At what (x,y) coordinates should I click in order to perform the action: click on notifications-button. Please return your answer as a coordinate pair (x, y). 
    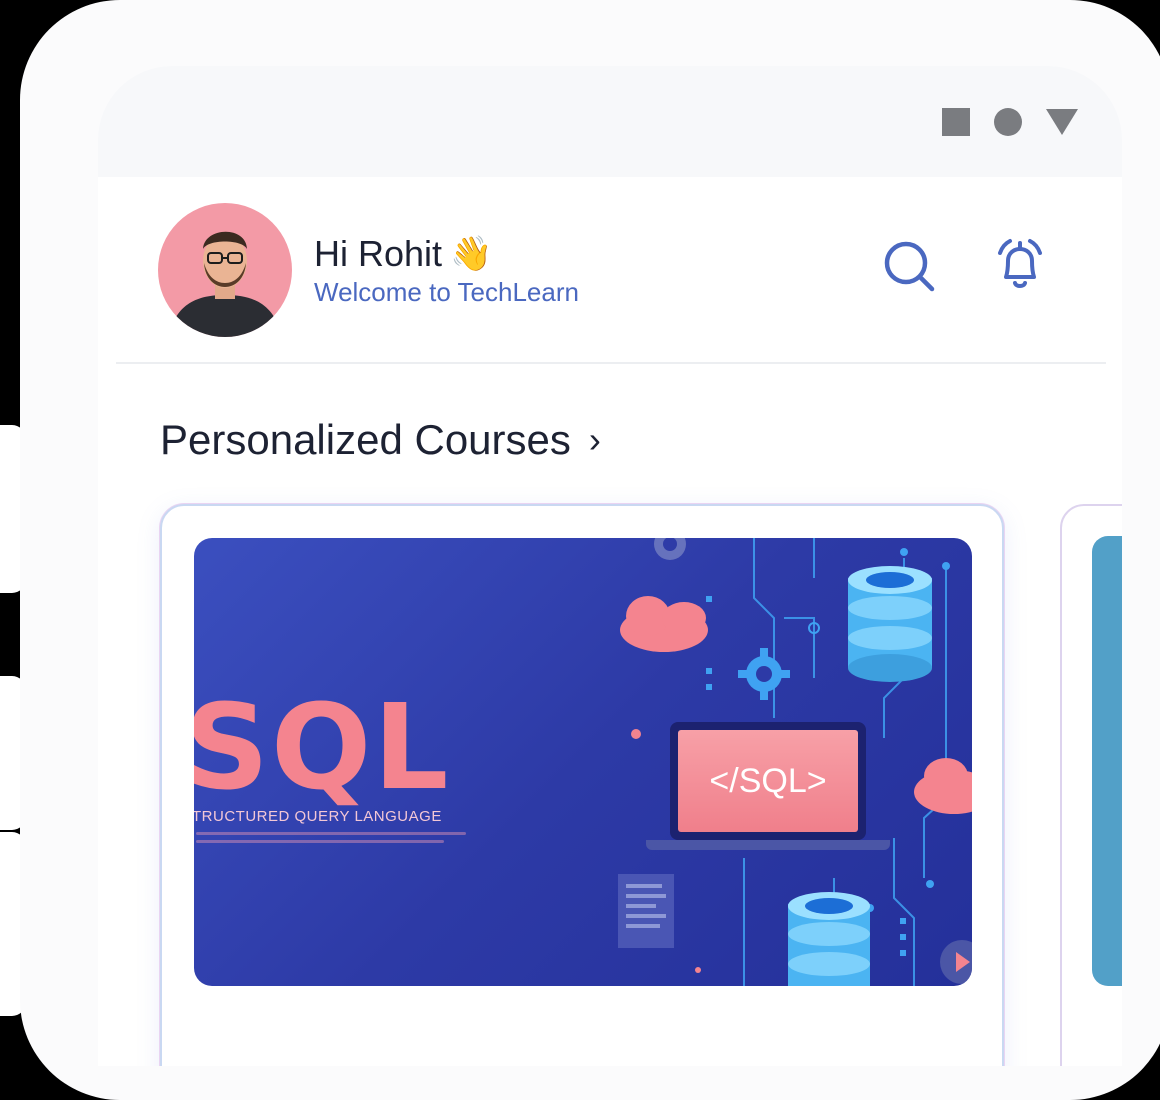
    Looking at the image, I should click on (1020, 267).